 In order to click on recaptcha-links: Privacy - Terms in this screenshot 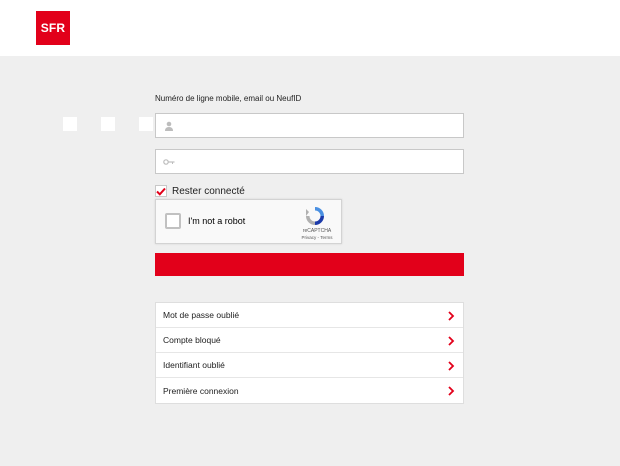, I will do `click(317, 237)`.